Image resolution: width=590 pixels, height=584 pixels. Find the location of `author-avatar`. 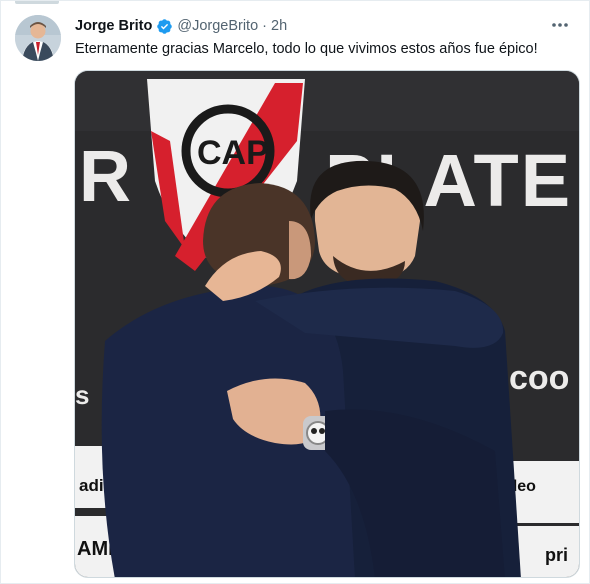

author-avatar is located at coordinates (38, 38).